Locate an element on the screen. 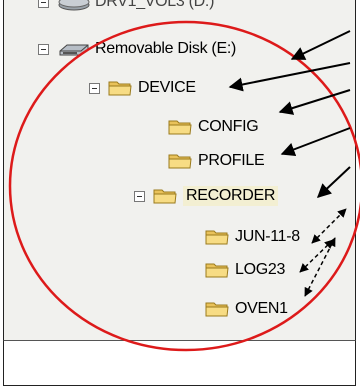 The height and width of the screenshot is (389, 360). tree-item-jun: JUN-11-8 is located at coordinates (252, 237).